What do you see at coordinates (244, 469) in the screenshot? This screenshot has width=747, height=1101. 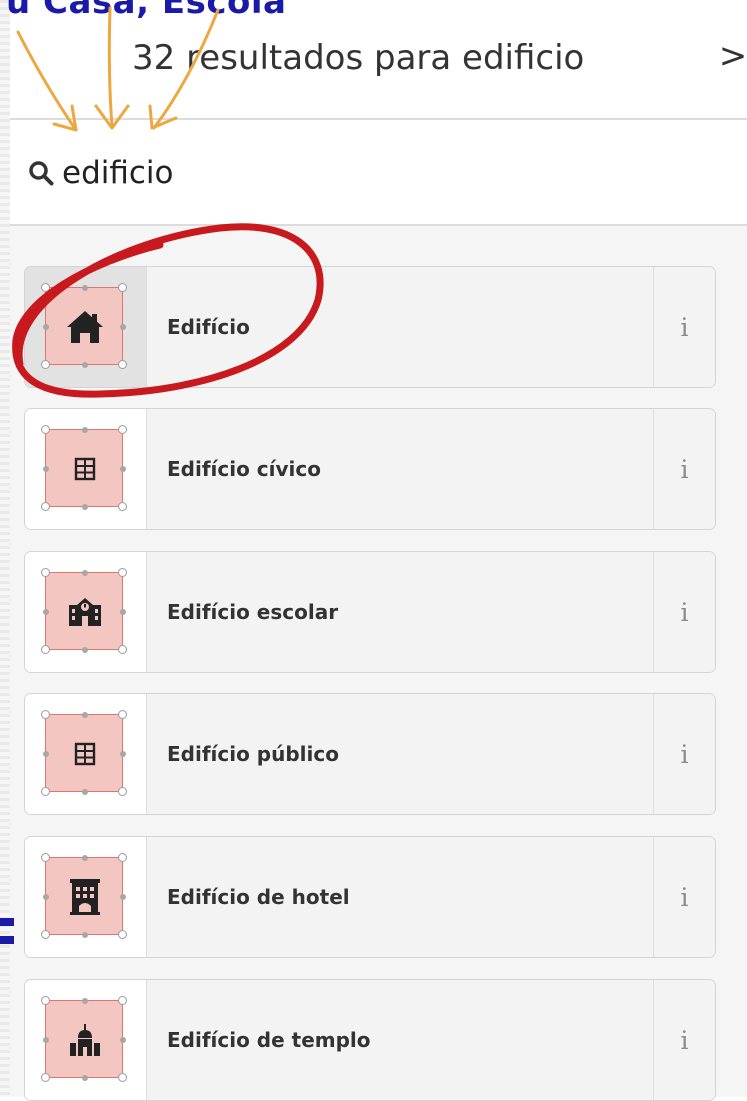 I see `preset-label: Edifício cívico` at bounding box center [244, 469].